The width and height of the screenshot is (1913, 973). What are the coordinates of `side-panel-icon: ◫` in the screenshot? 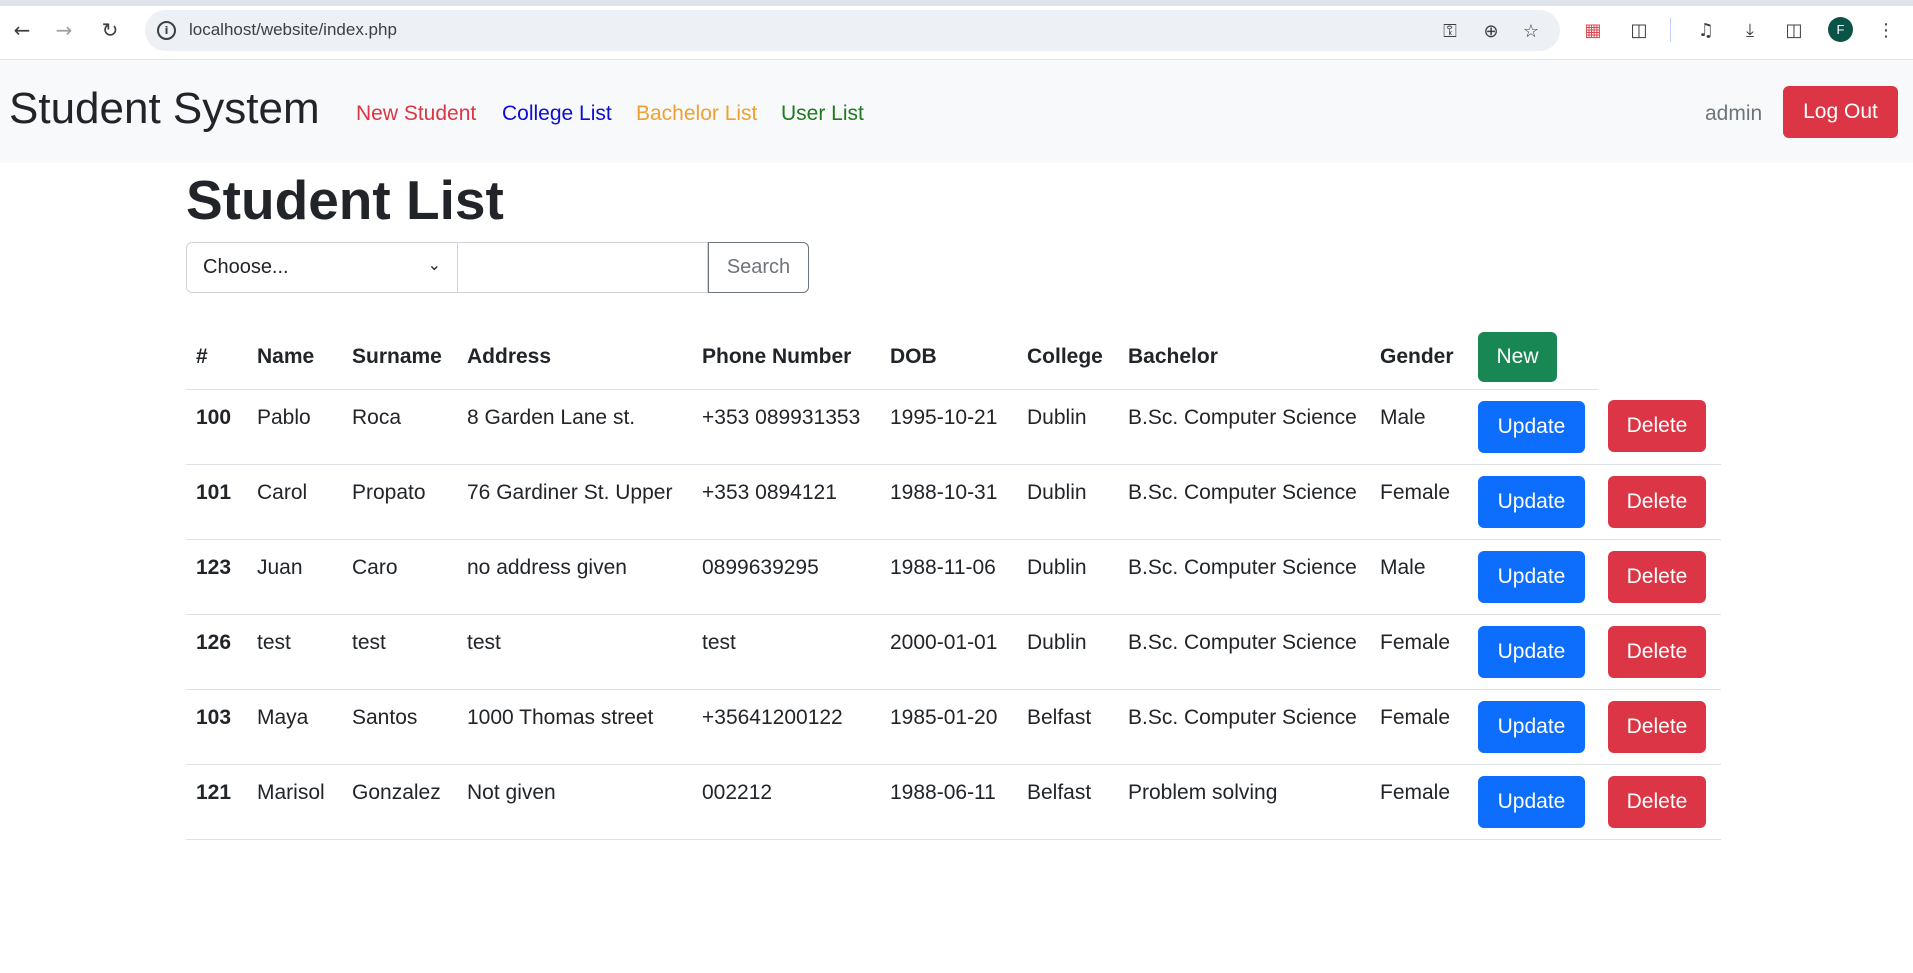 It's located at (1794, 30).